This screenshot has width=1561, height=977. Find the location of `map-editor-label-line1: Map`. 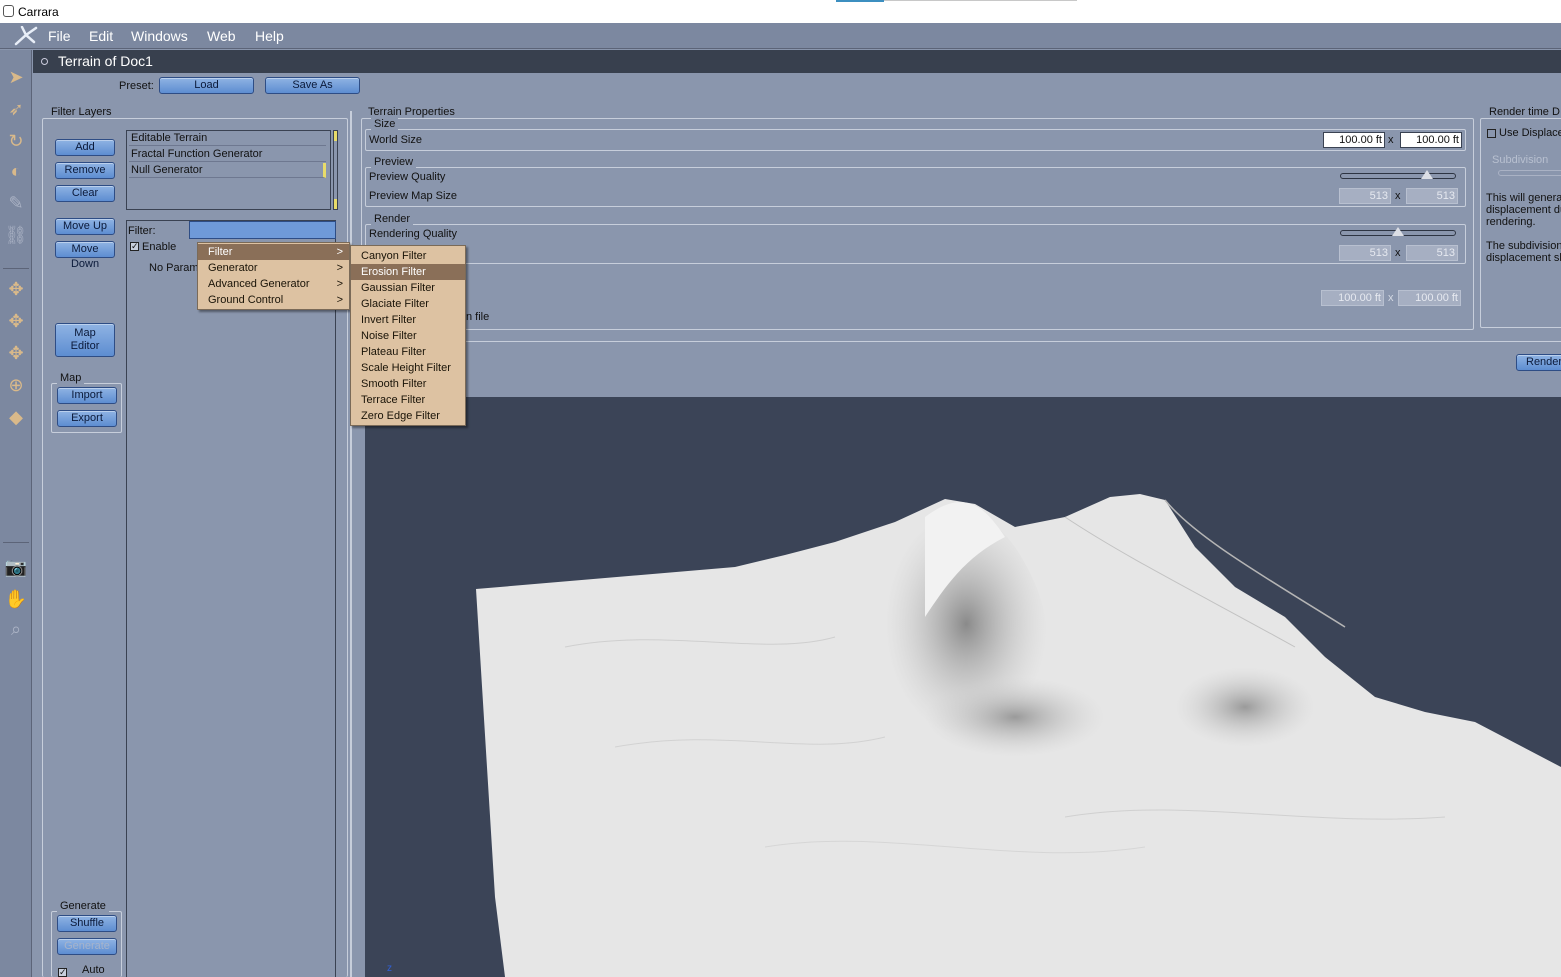

map-editor-label-line1: Map is located at coordinates (85, 333).